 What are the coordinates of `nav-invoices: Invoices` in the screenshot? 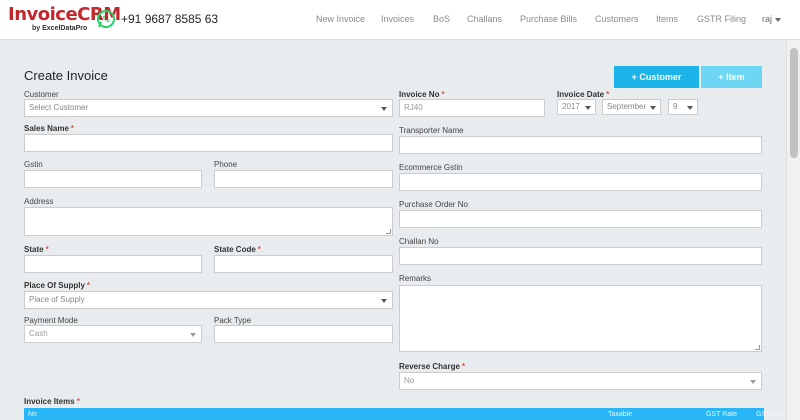 It's located at (397, 19).